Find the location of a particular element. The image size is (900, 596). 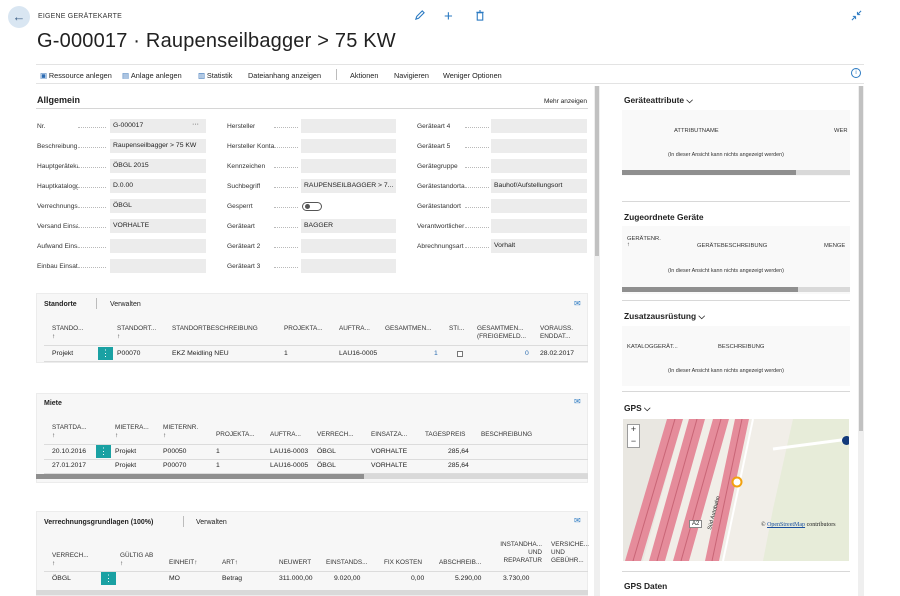

column-header: STANDO... ↑ is located at coordinates (67, 333).